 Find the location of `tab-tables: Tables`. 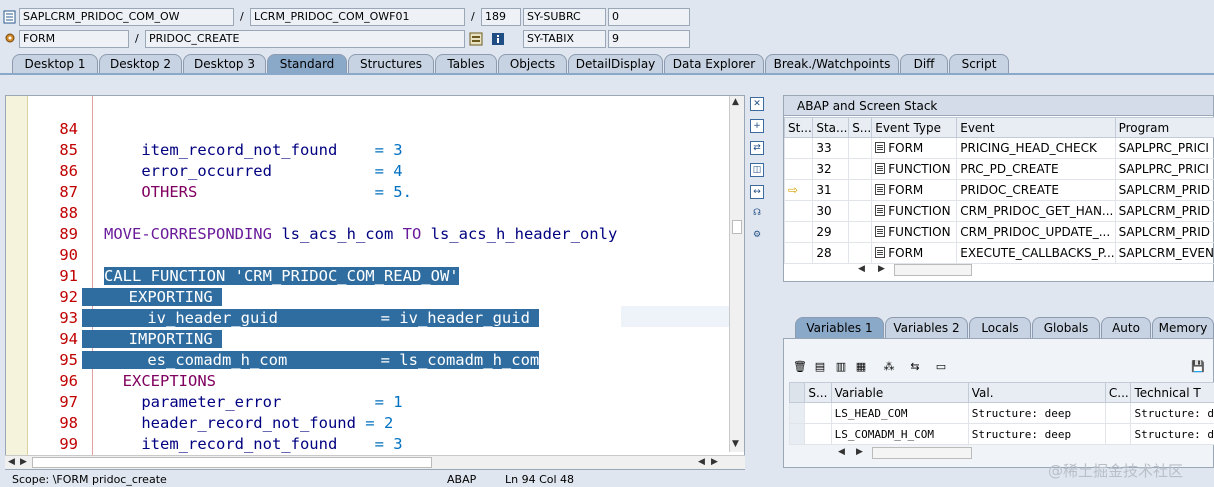

tab-tables: Tables is located at coordinates (466, 64).